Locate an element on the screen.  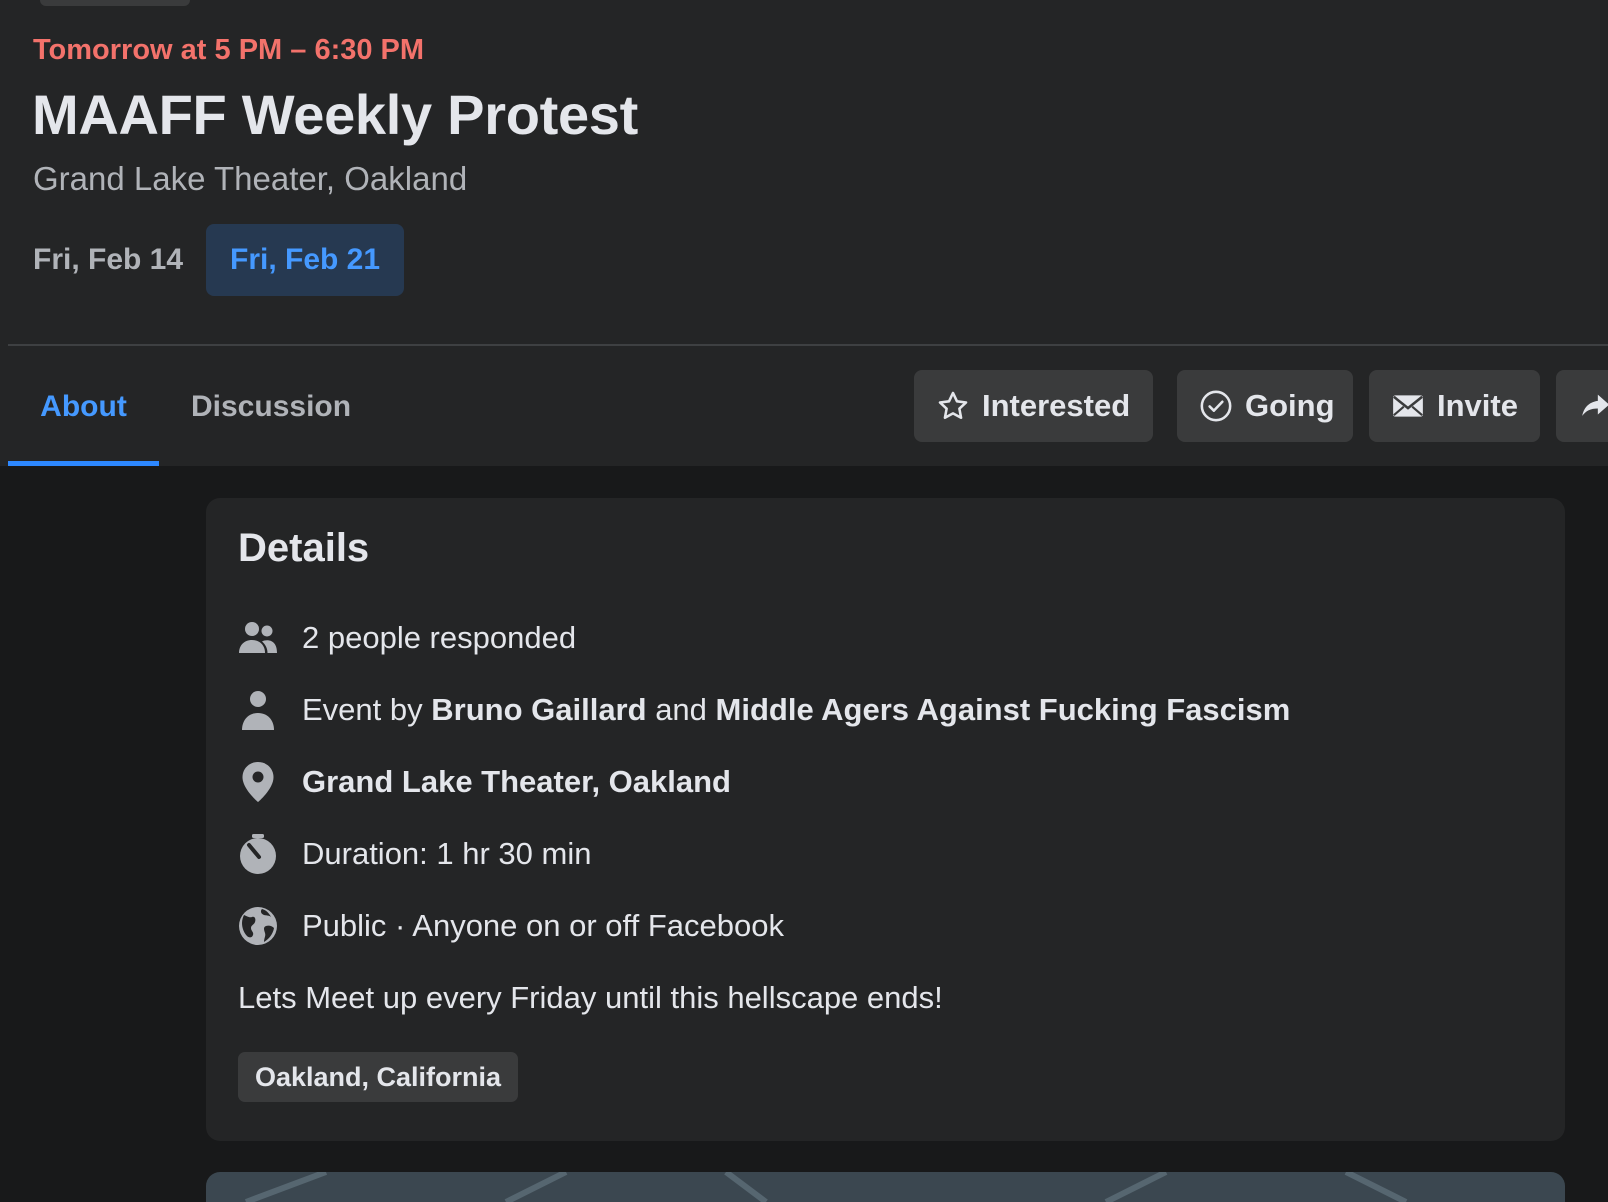
tab-discussion: Discussion is located at coordinates (271, 418).